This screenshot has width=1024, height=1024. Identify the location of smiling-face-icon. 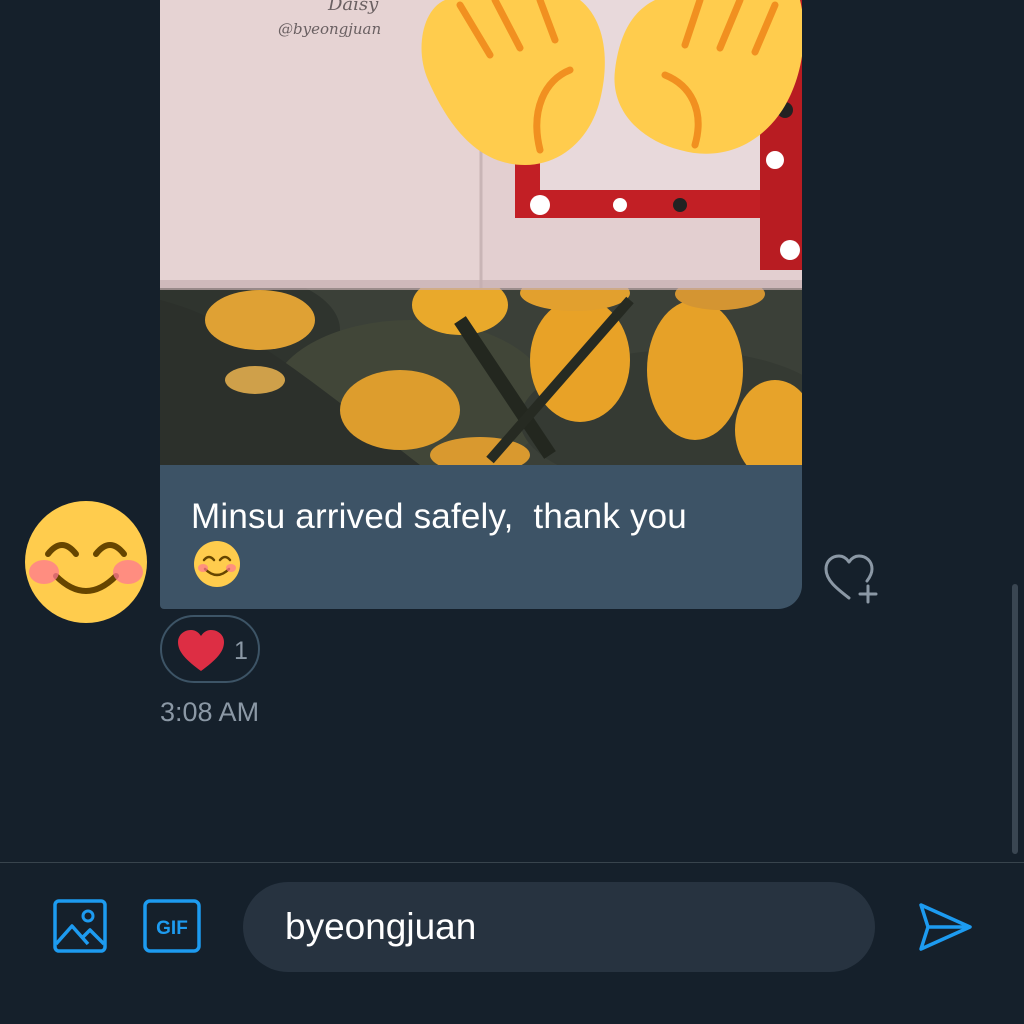
(217, 564).